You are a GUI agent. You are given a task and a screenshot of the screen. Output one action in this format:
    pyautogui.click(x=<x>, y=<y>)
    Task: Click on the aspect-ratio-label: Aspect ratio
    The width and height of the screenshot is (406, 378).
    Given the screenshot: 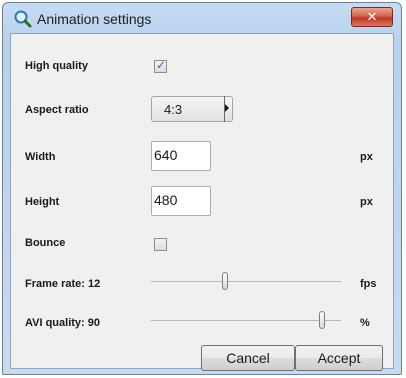 What is the action you would take?
    pyautogui.click(x=57, y=110)
    